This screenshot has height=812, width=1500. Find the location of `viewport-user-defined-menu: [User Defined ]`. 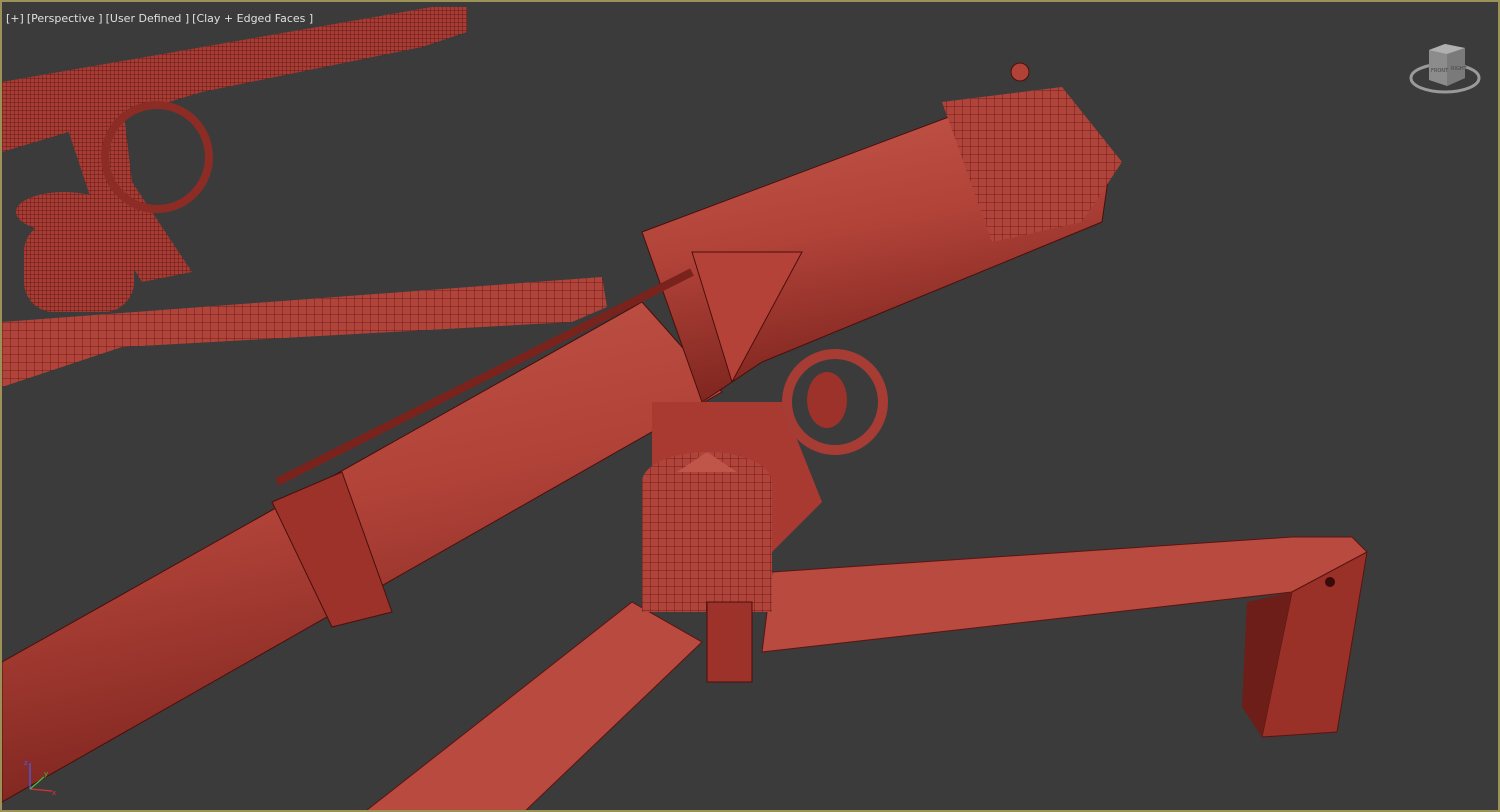

viewport-user-defined-menu: [User Defined ] is located at coordinates (148, 18).